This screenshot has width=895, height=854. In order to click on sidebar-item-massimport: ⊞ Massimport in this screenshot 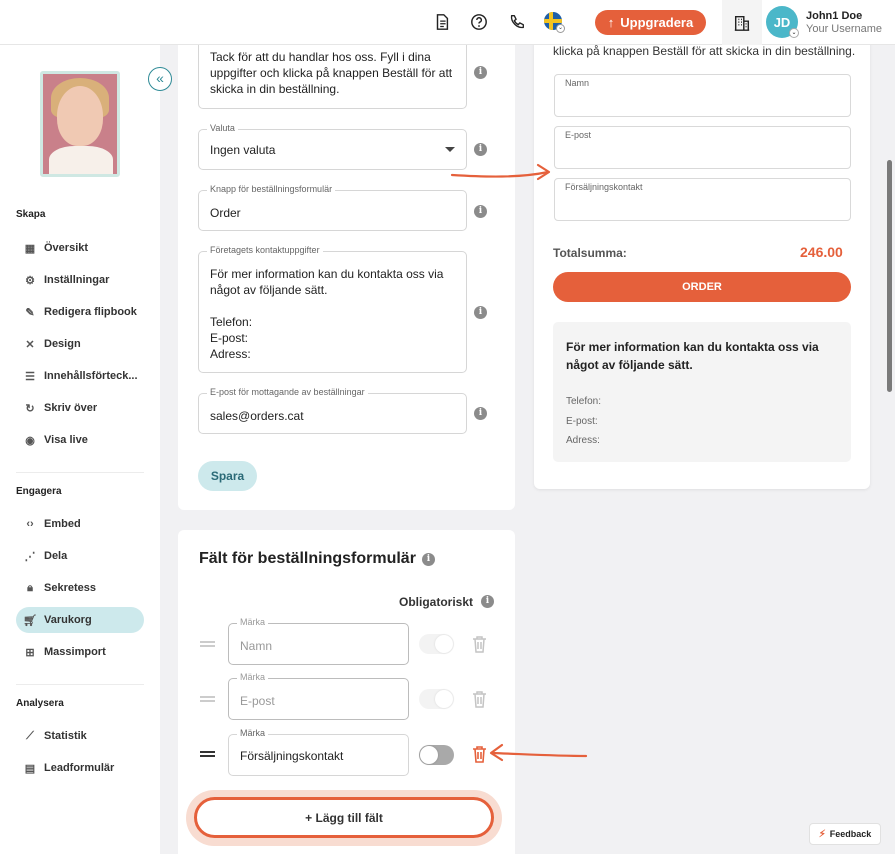, I will do `click(80, 652)`.